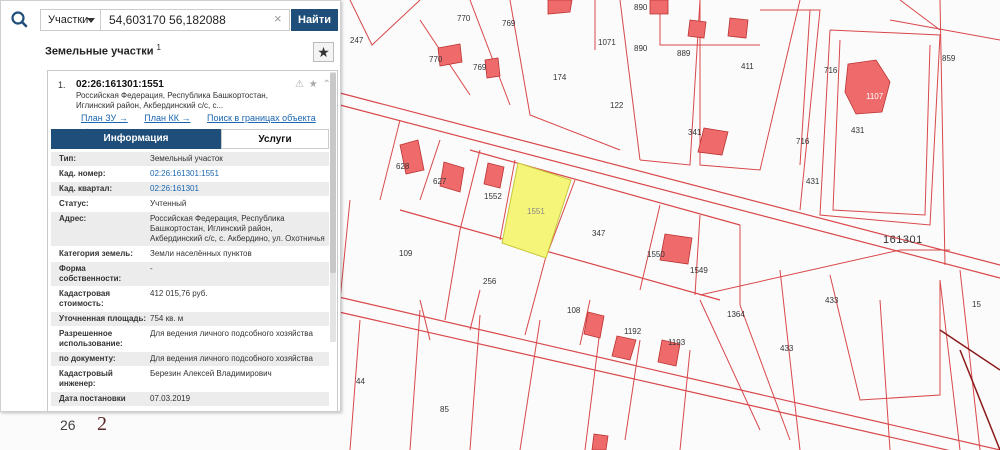  Describe the element at coordinates (699, 270) in the screenshot. I see `plot-label: 1549` at that location.